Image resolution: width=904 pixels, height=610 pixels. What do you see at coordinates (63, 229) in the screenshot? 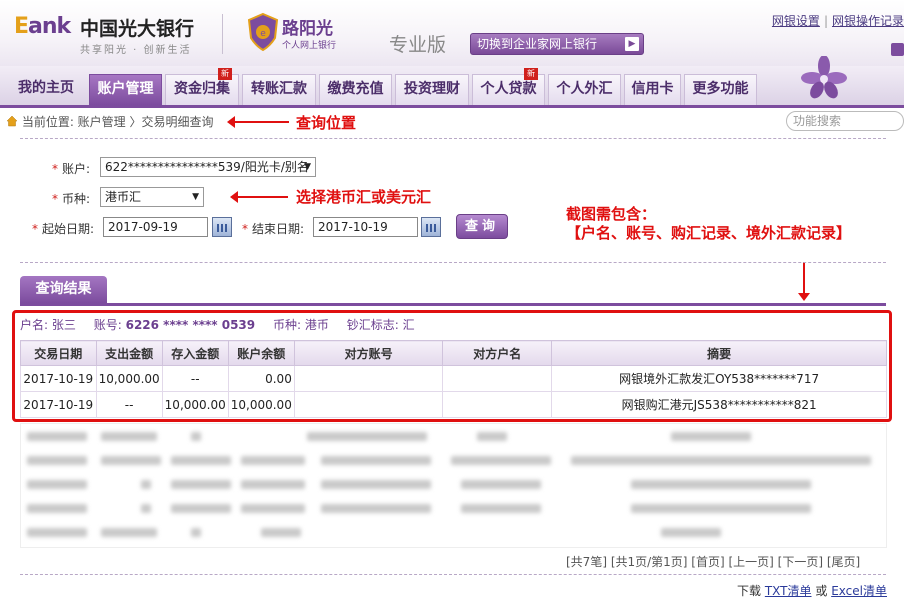
I see `start-date-label: * 起始日期:` at bounding box center [63, 229].